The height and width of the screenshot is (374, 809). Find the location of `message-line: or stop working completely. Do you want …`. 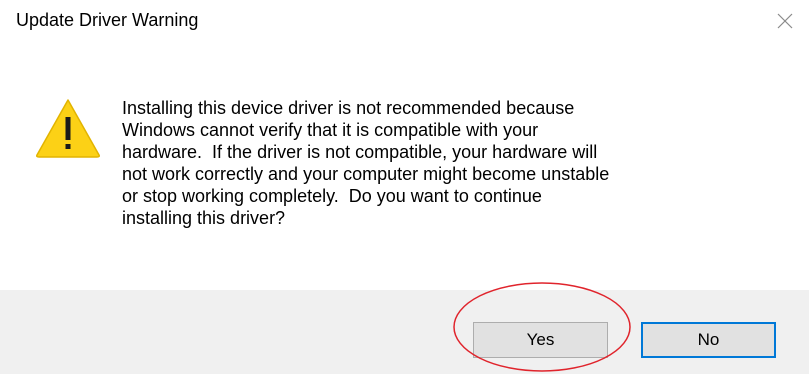

message-line: or stop working completely. Do you want … is located at coordinates (332, 196).